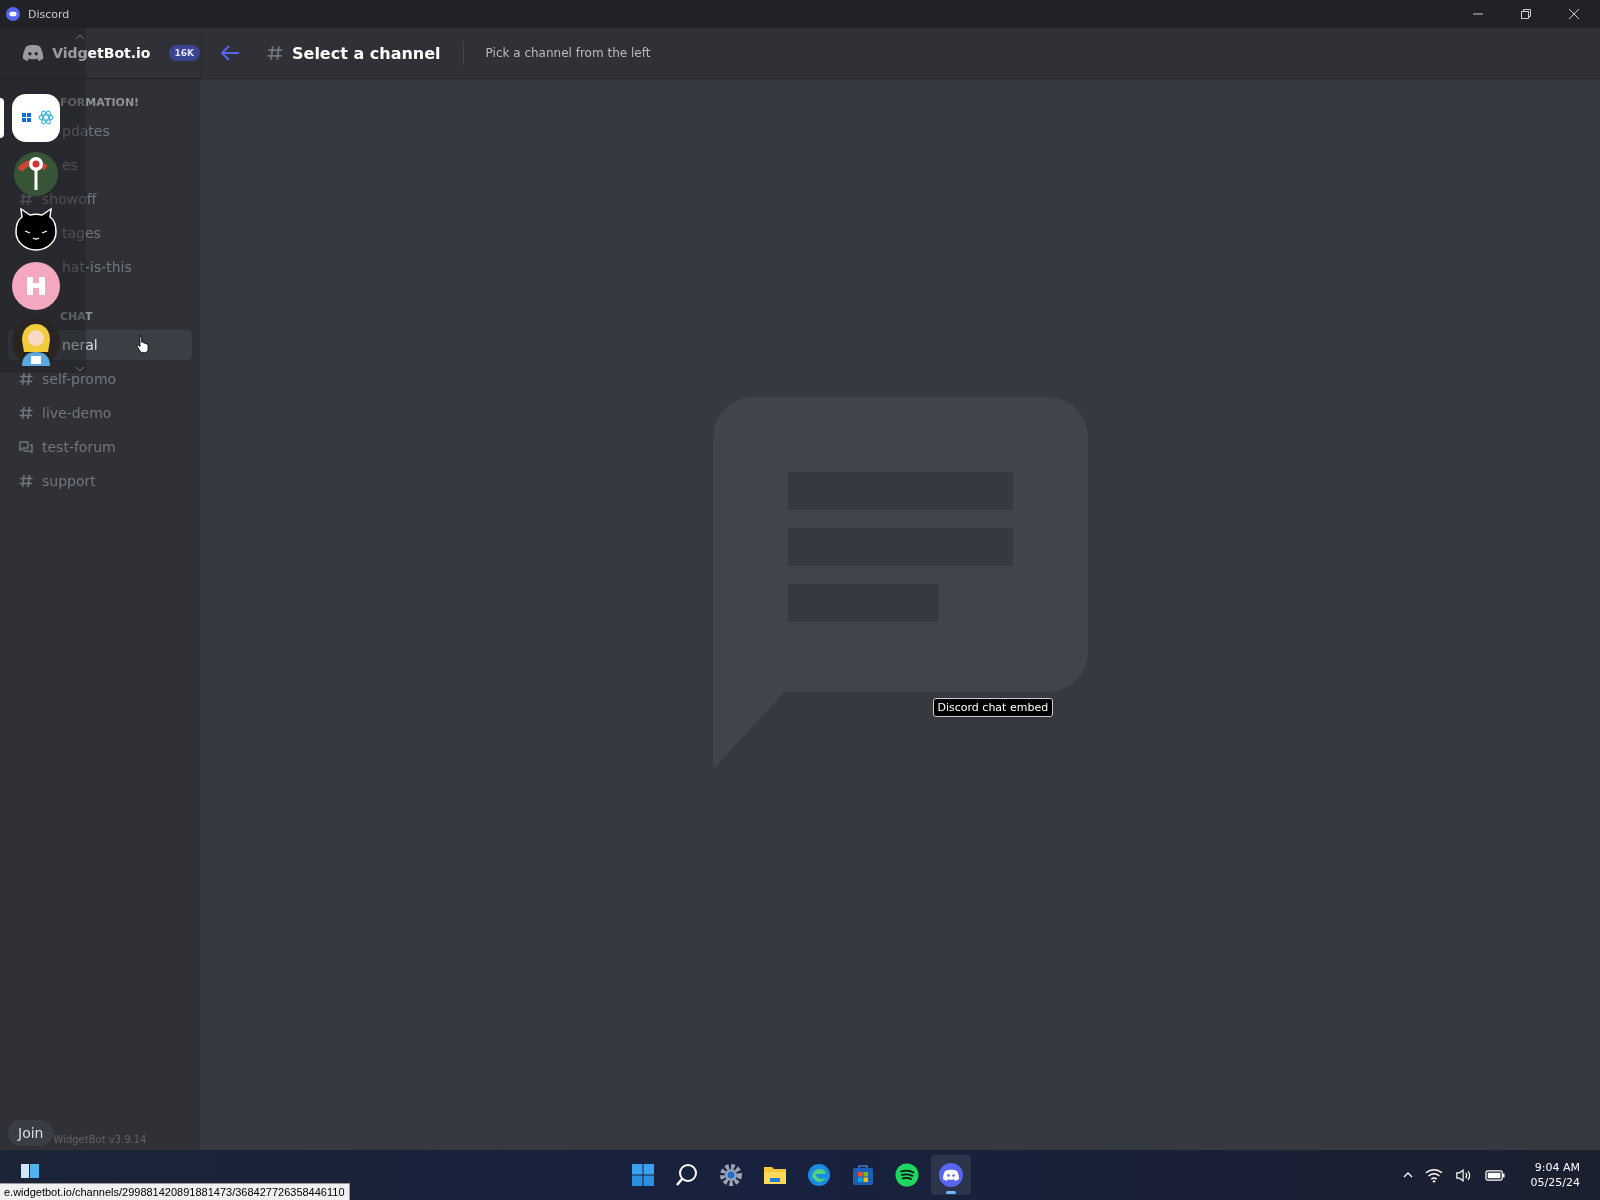 The width and height of the screenshot is (1600, 1200). What do you see at coordinates (863, 1175) in the screenshot?
I see `store-icon` at bounding box center [863, 1175].